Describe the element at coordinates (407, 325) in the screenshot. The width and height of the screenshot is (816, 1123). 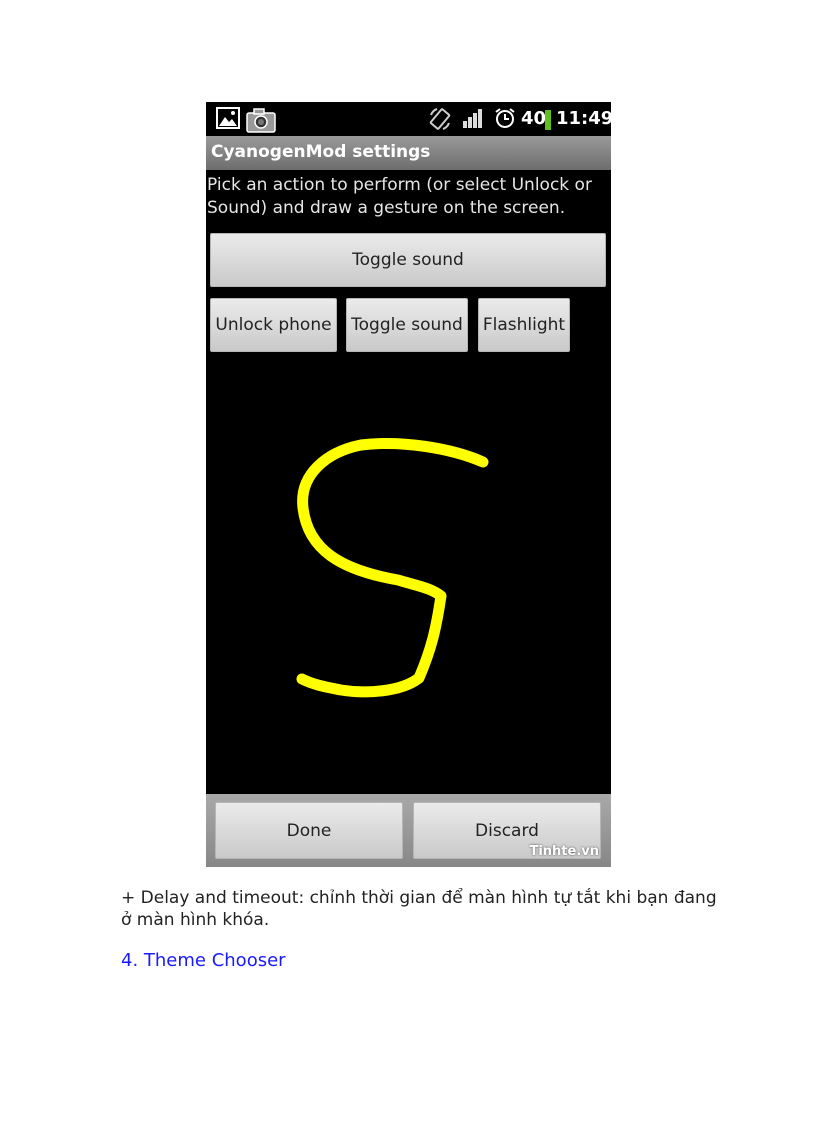
I see `toggle-sound-button: Toggle sound` at that location.